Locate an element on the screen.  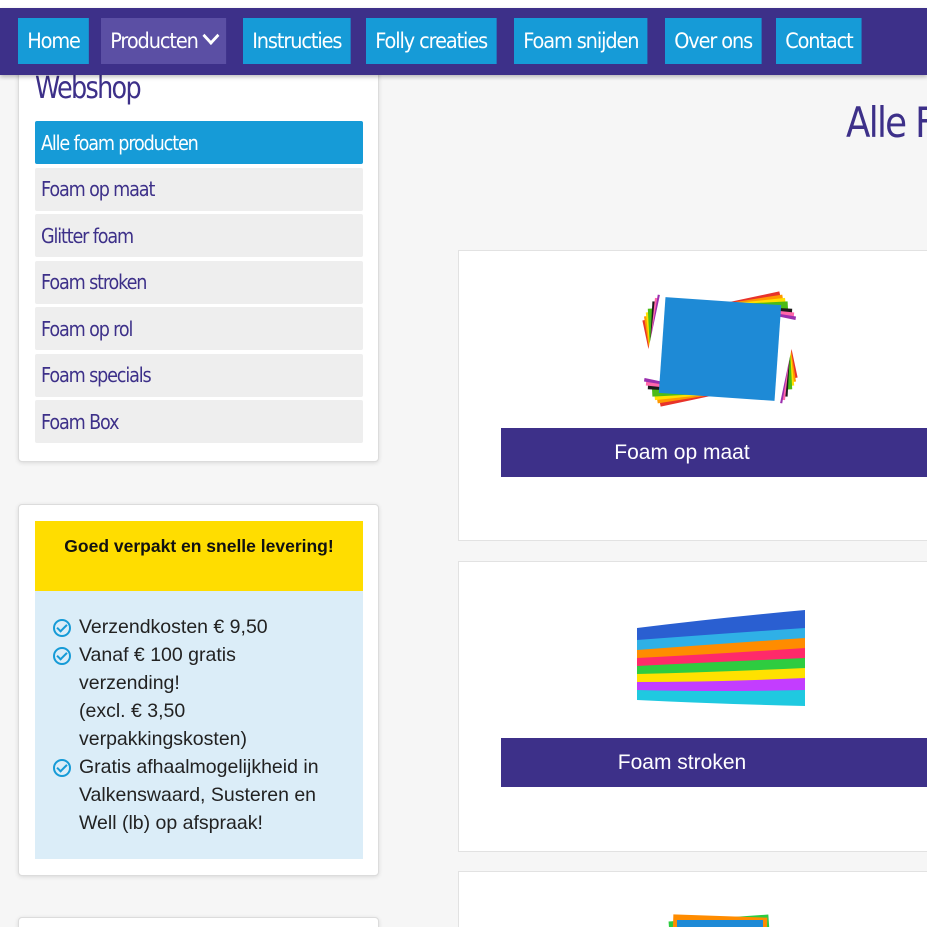
nav-home: Home is located at coordinates (54, 41).